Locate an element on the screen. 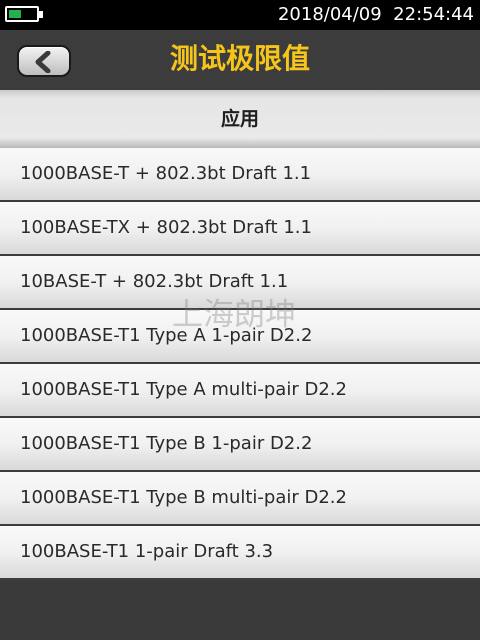 The image size is (480, 640). battery-tip is located at coordinates (41, 14).